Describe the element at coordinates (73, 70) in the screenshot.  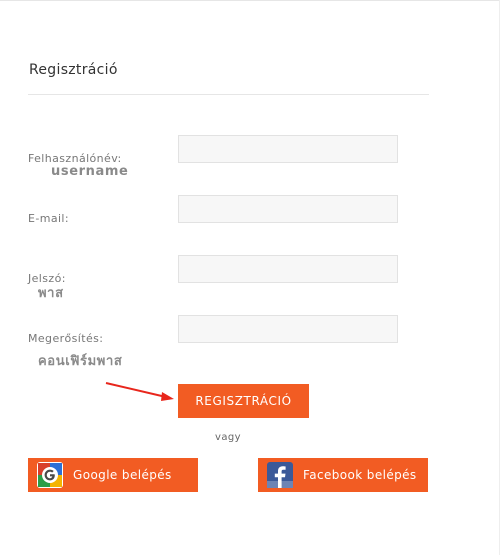
I see `page-title: Regisztráció` at that location.